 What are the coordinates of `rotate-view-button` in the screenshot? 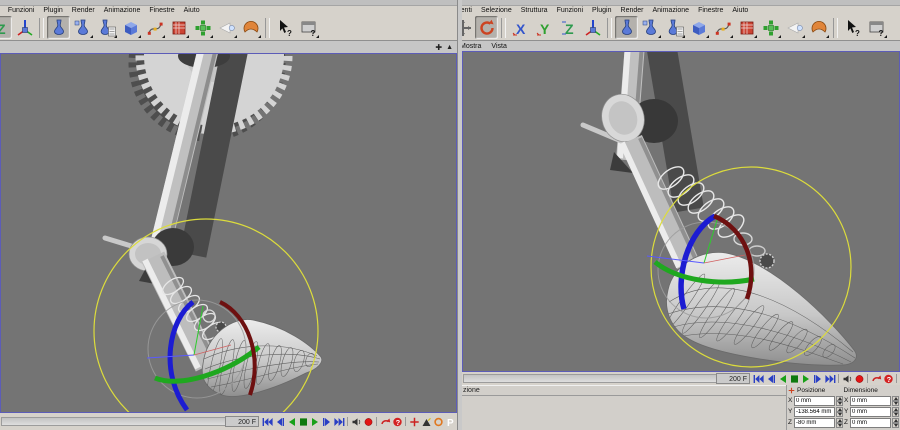 It's located at (438, 421).